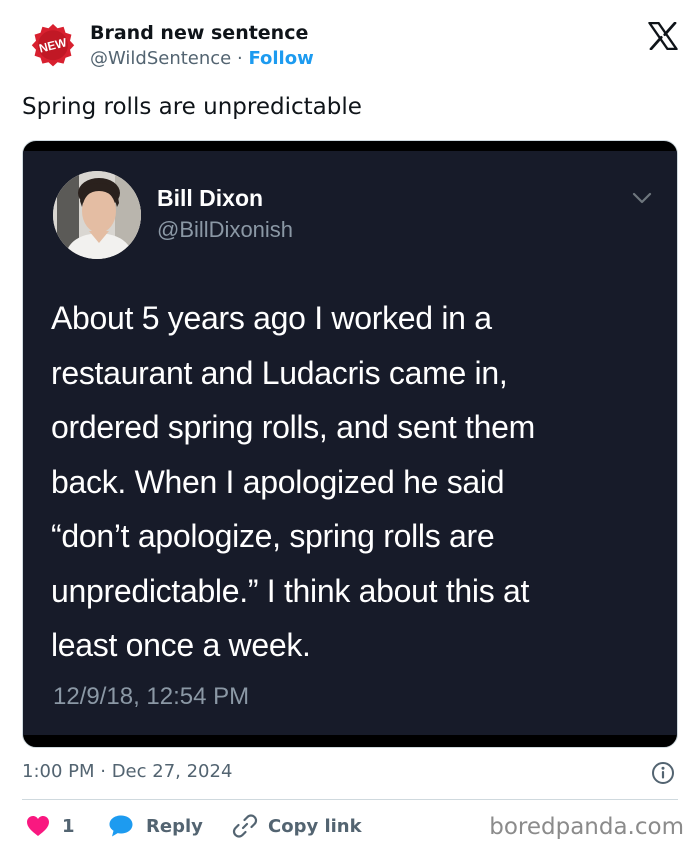 The image size is (700, 852). I want to click on embedded-line: back. When I apologized he said, so click(278, 481).